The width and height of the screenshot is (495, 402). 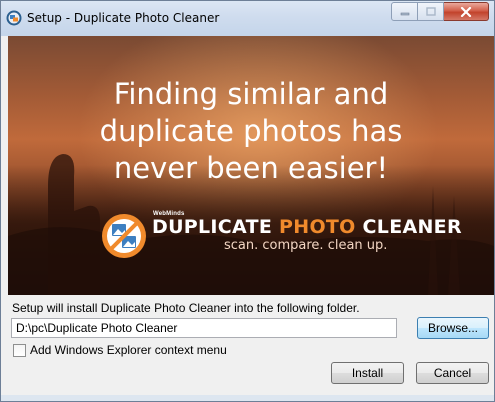 What do you see at coordinates (19, 350) in the screenshot?
I see `context-menu-checkbox` at bounding box center [19, 350].